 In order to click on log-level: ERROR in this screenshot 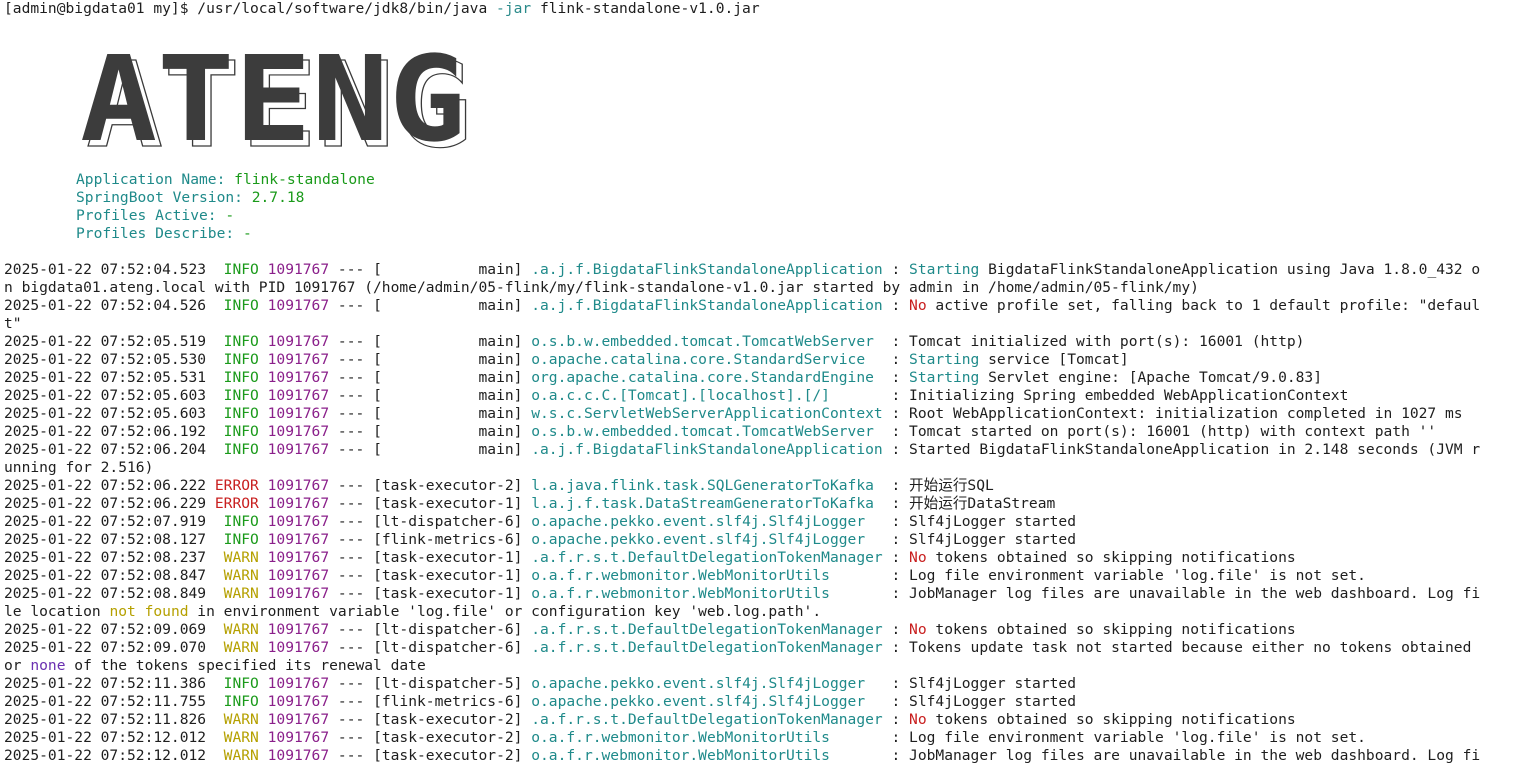, I will do `click(236, 503)`.